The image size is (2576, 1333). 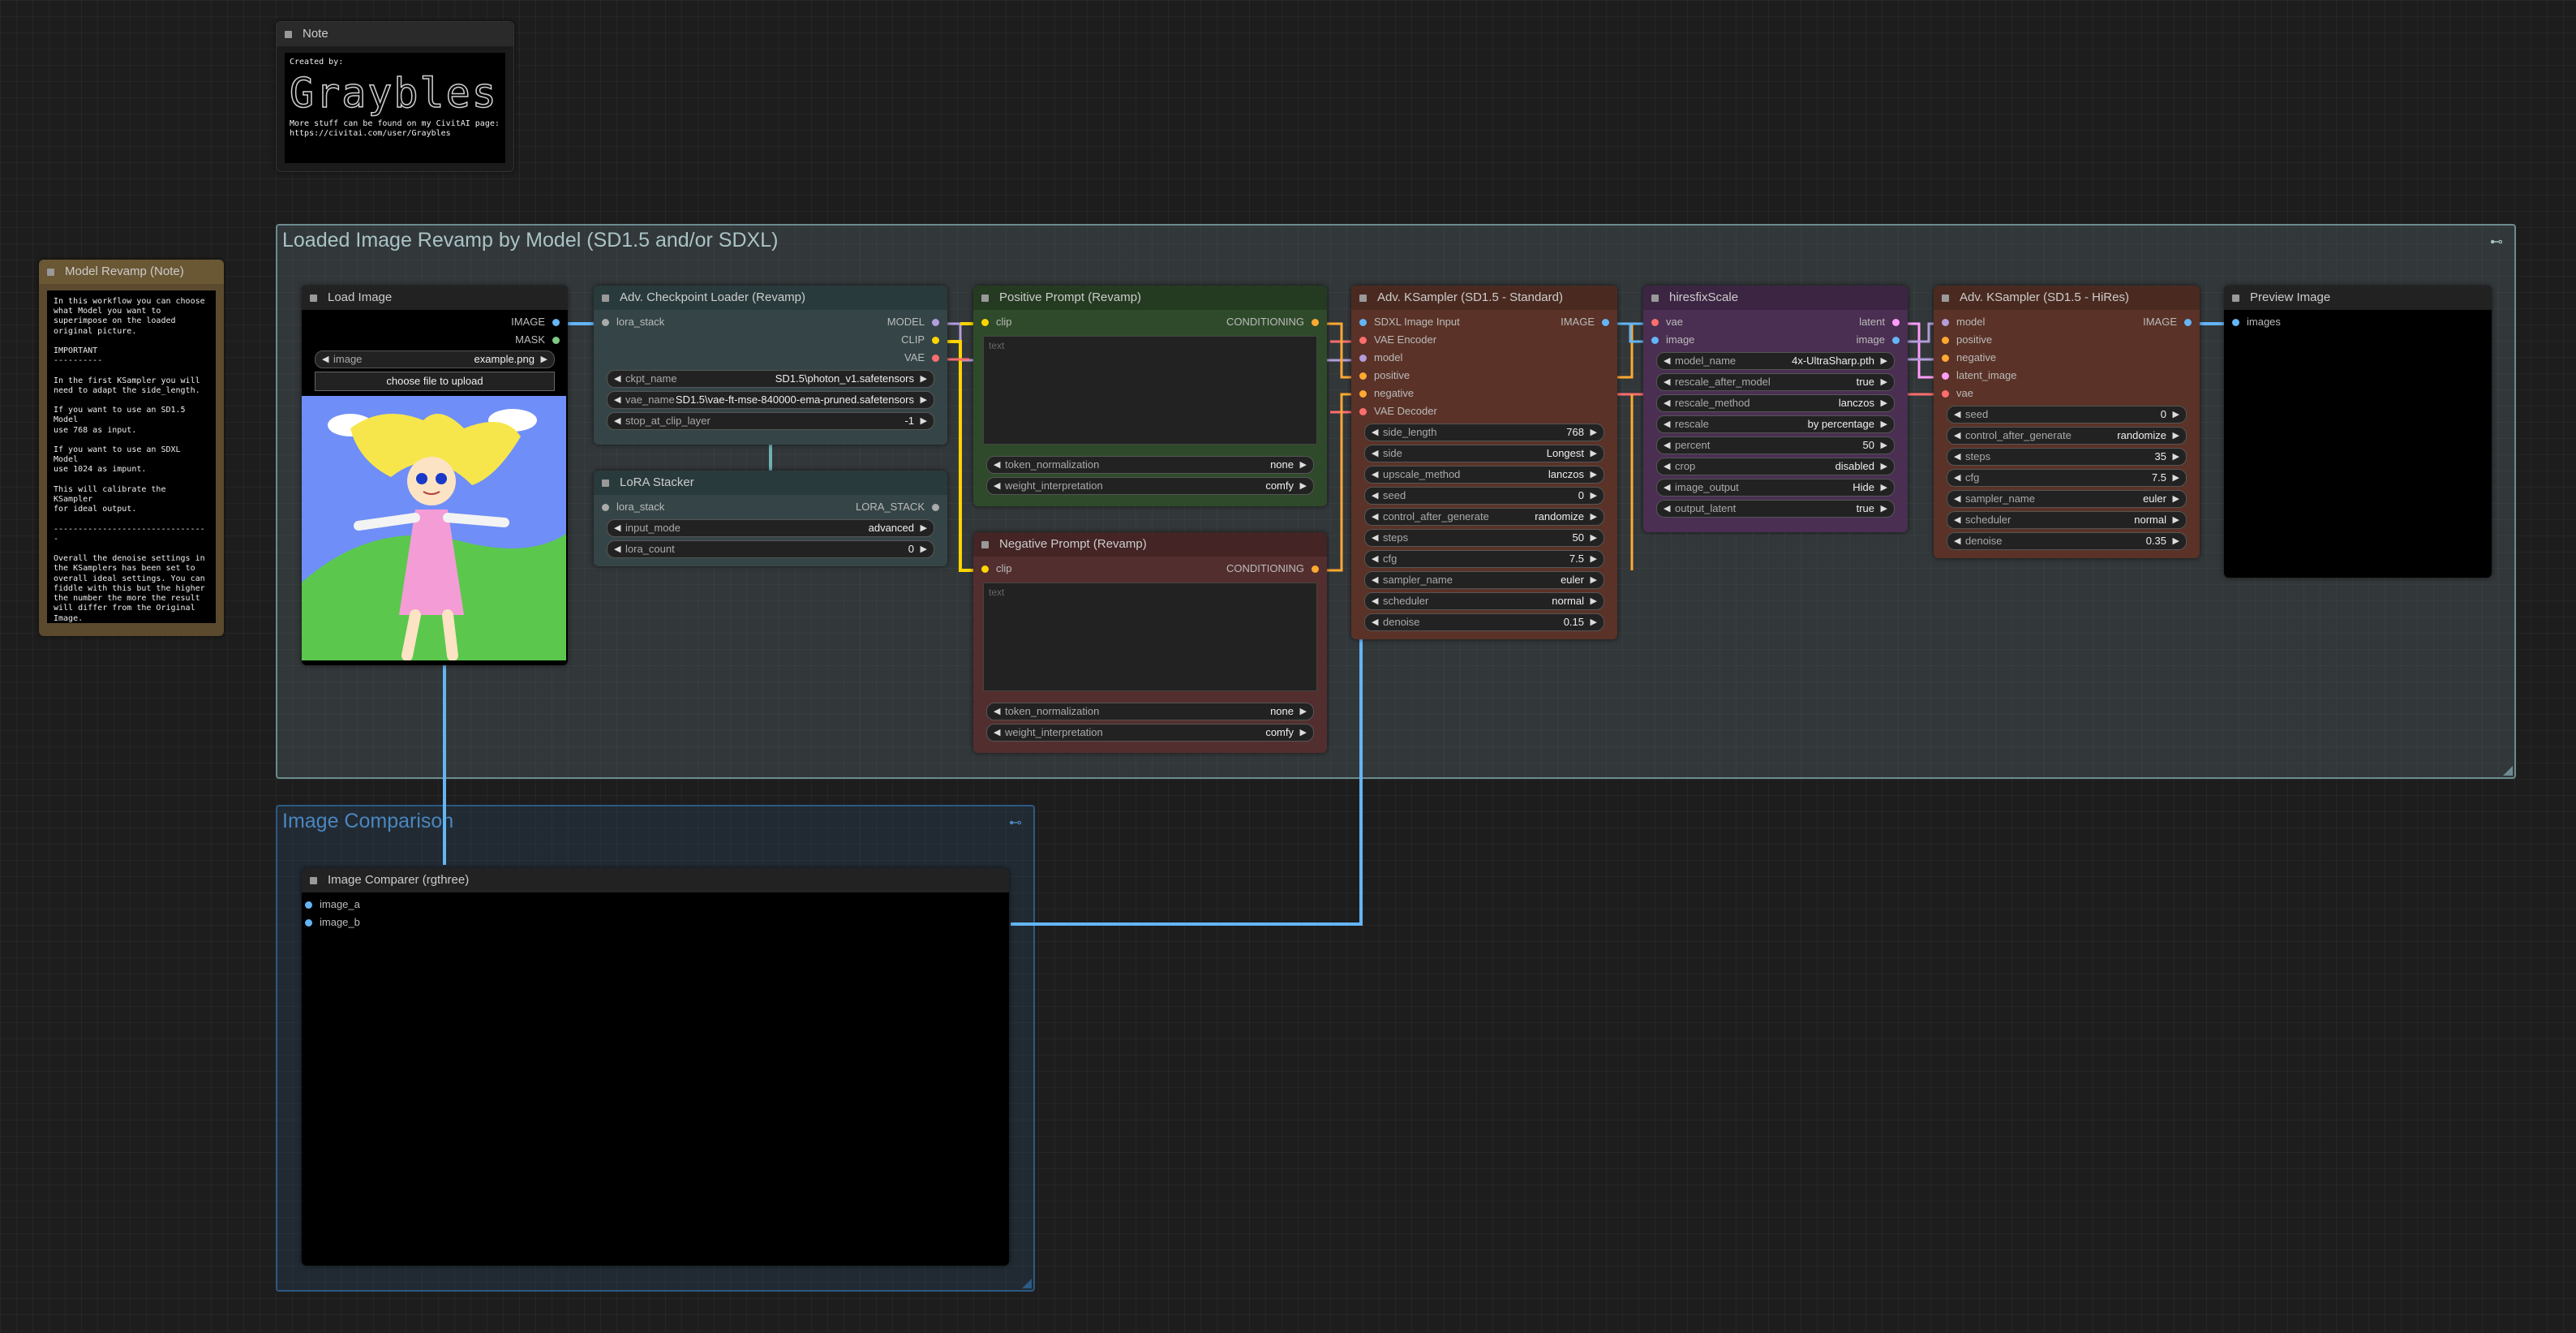 I want to click on negative-prompt-textarea: text, so click(x=1150, y=637).